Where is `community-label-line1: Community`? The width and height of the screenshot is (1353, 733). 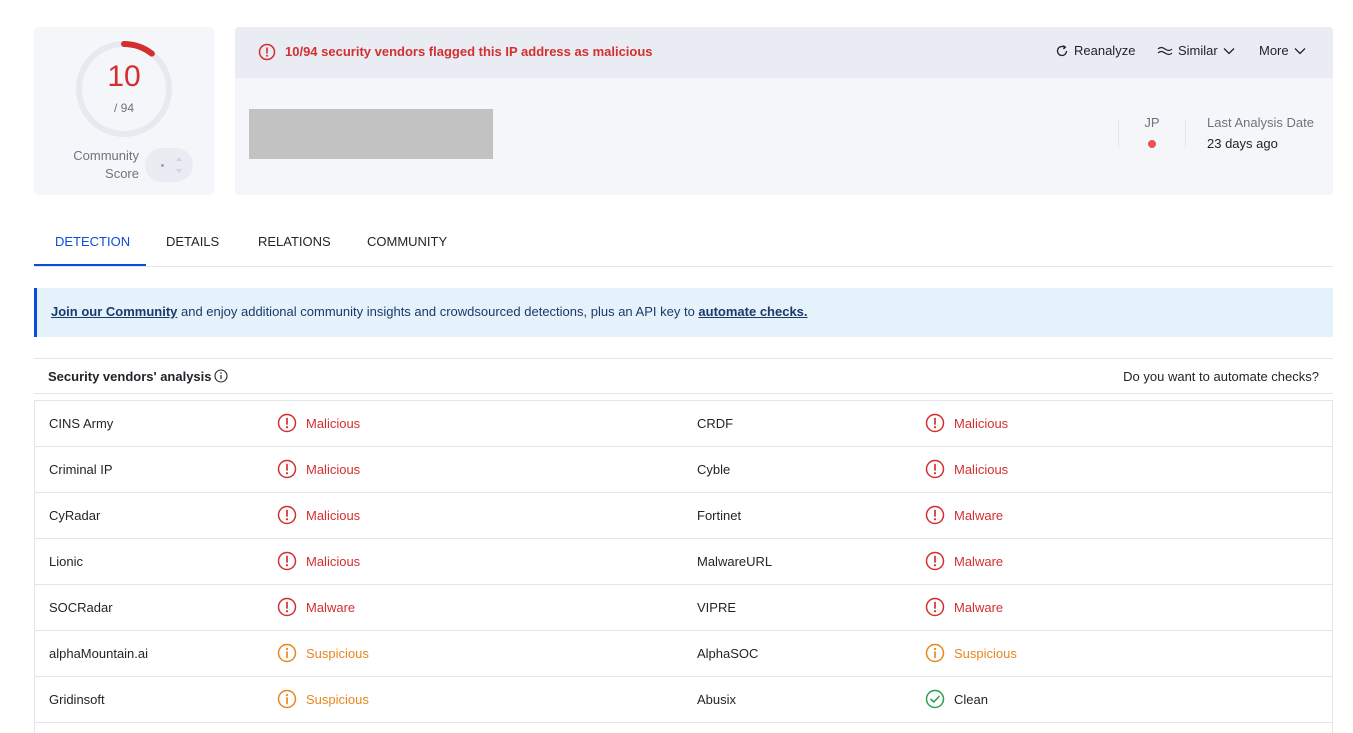 community-label-line1: Community is located at coordinates (106, 155).